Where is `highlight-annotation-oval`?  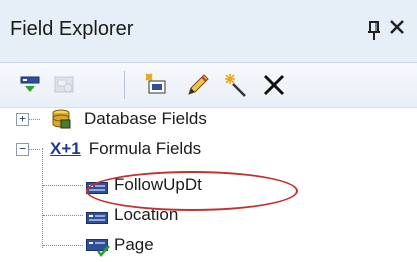
highlight-annotation-oval is located at coordinates (192, 191).